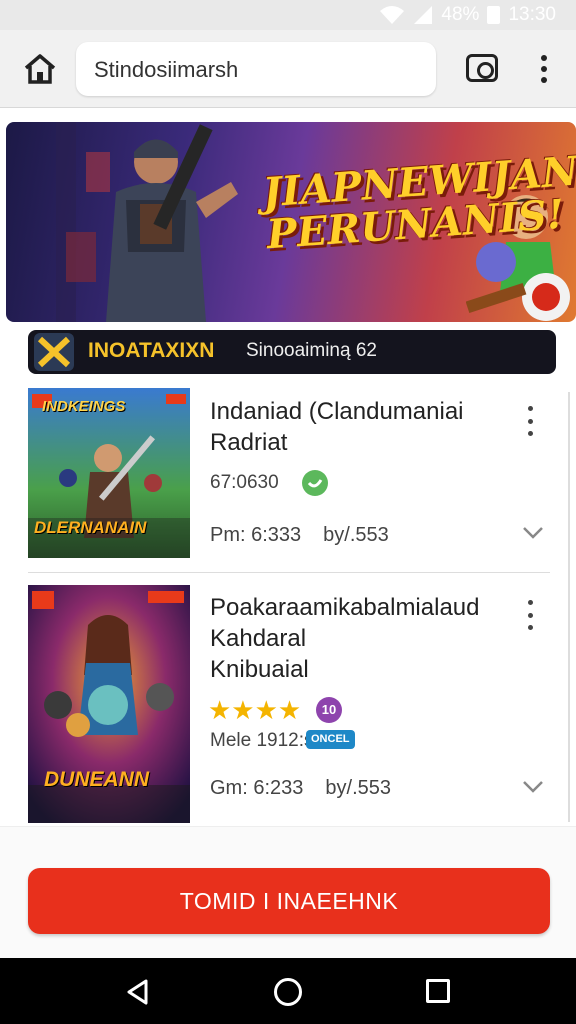  Describe the element at coordinates (40, 69) in the screenshot. I see `home-icon` at that location.